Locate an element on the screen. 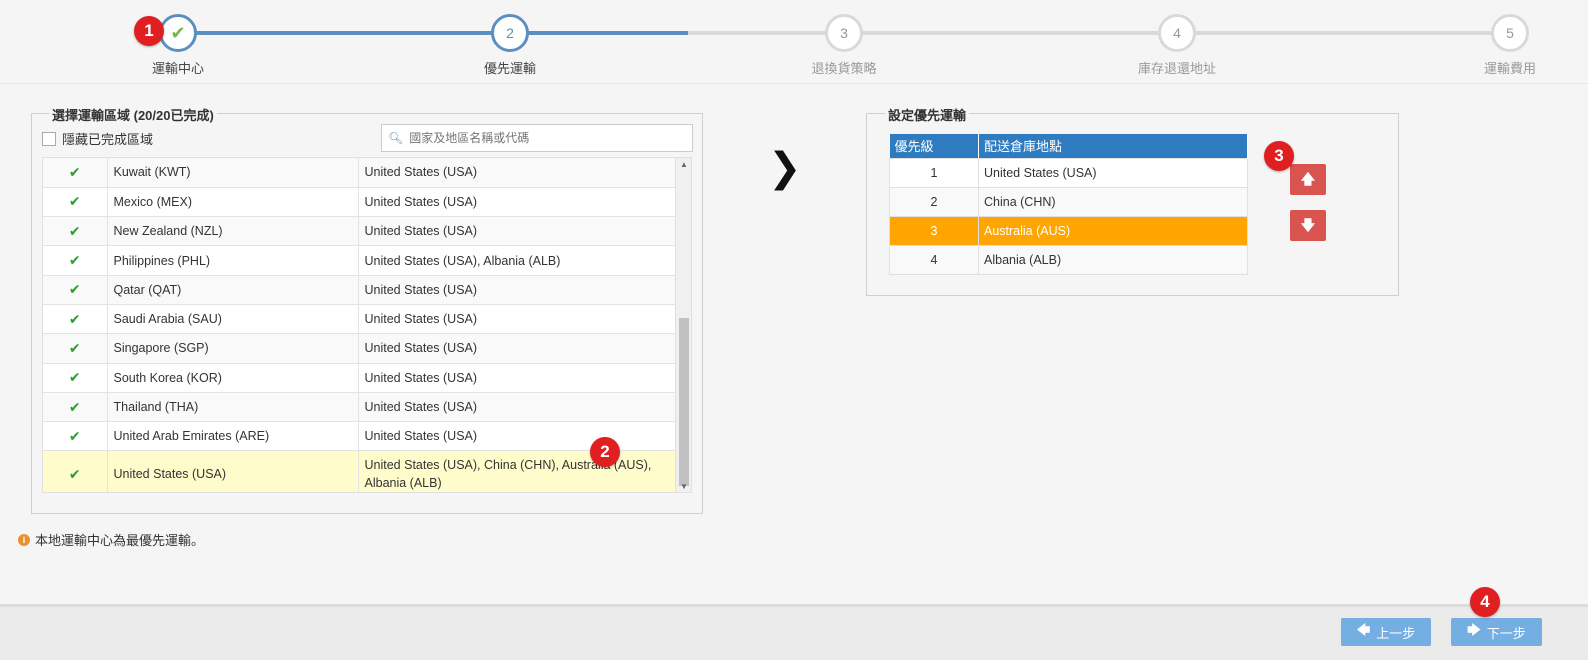 This screenshot has width=1588, height=660. annotation-marker-2: 2 is located at coordinates (605, 452).